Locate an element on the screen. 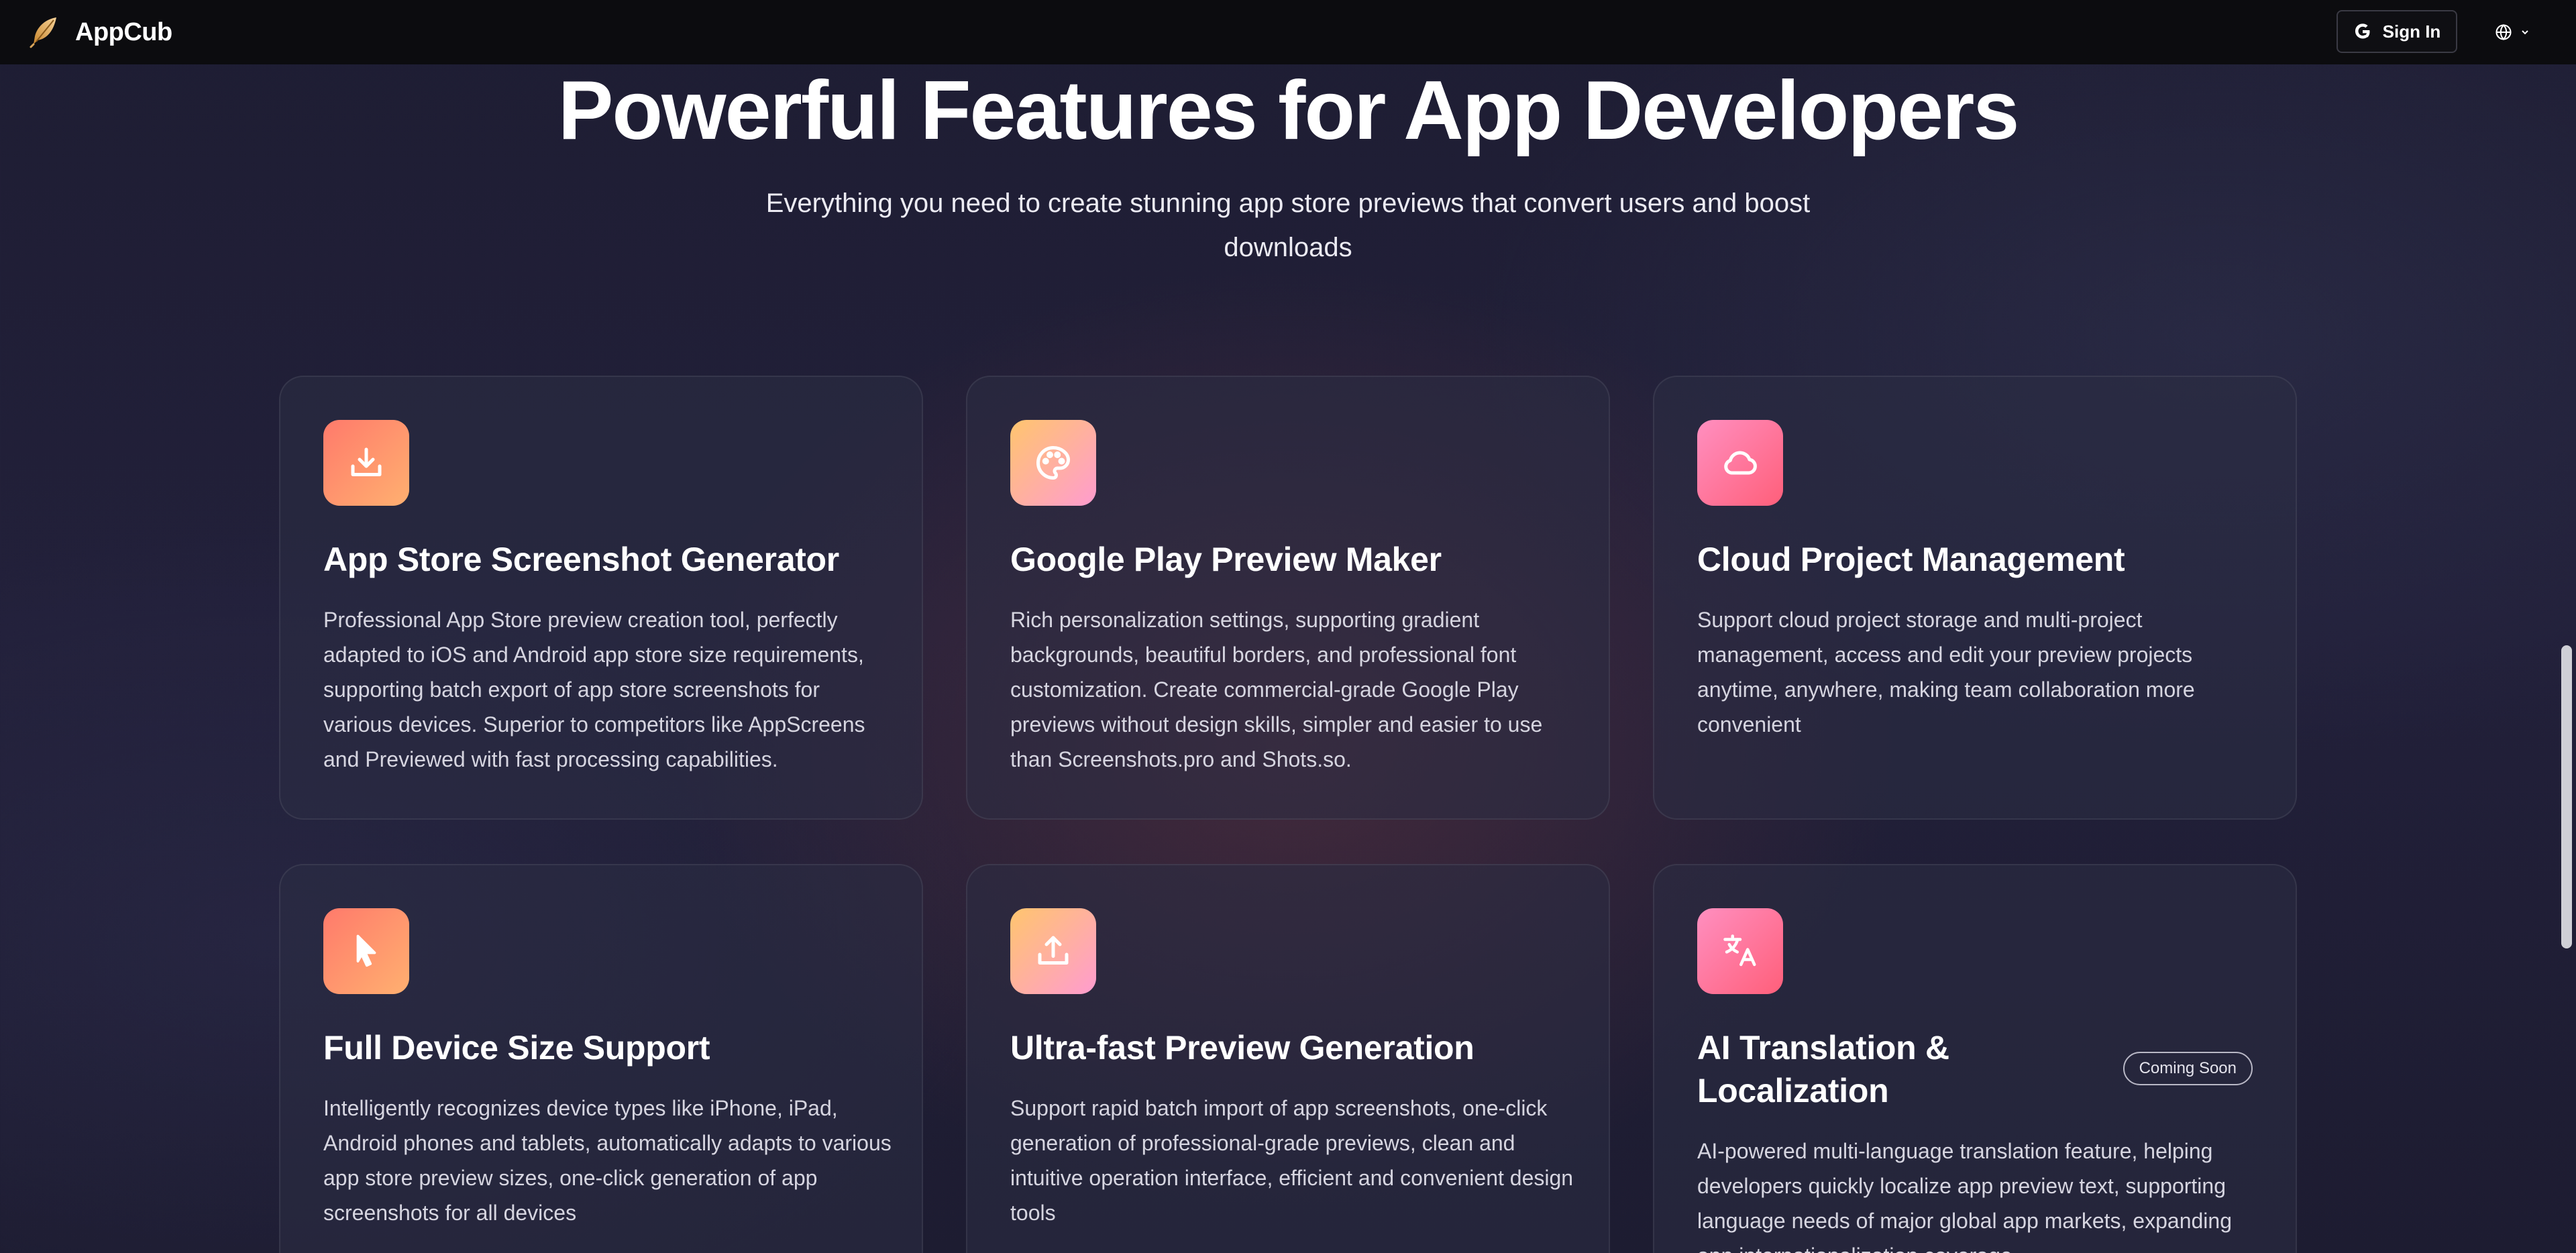 The image size is (2576, 1253). coming-soon-badge: Coming Soon is located at coordinates (2188, 1068).